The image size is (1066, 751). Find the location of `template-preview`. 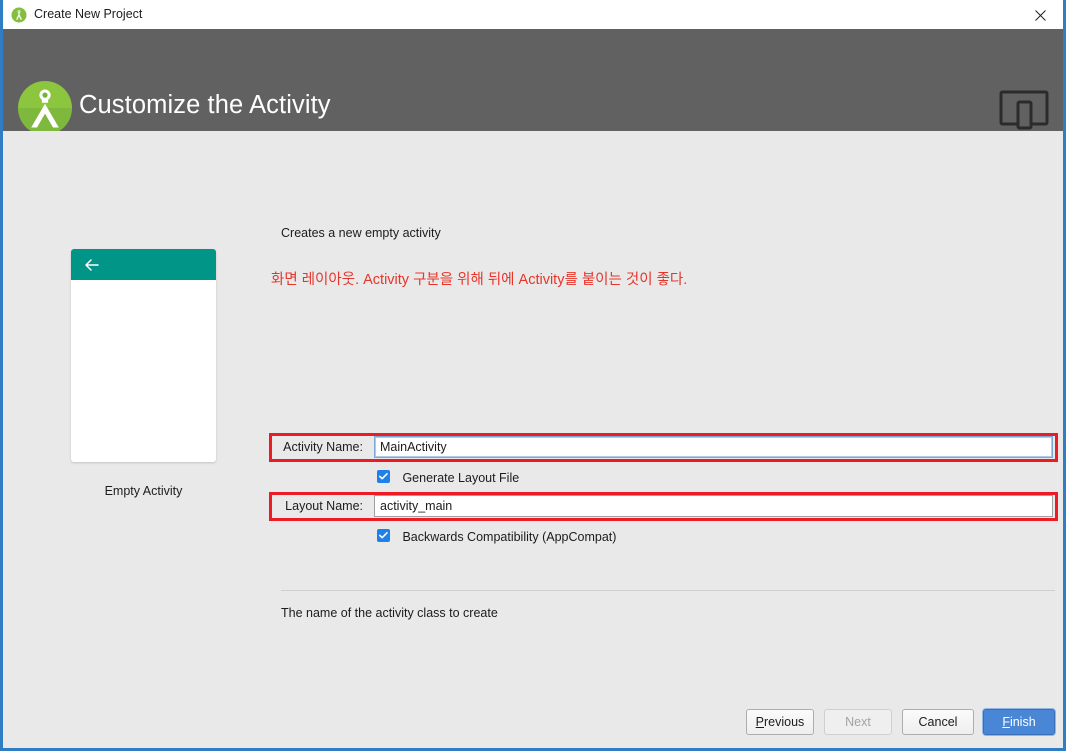

template-preview is located at coordinates (143, 355).